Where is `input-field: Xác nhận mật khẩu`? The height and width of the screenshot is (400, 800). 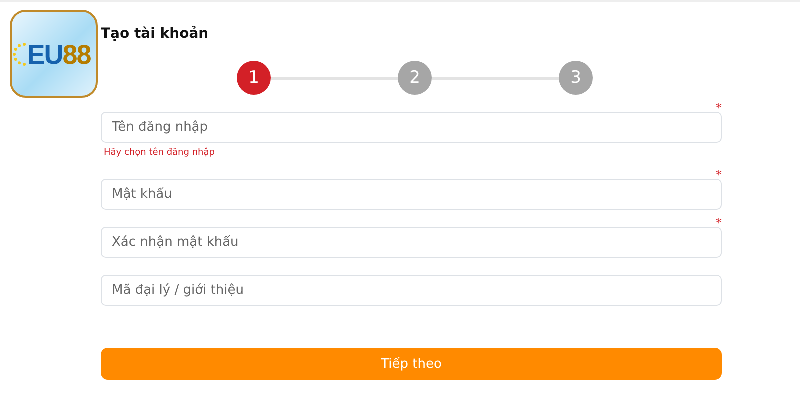
input-field: Xác nhận mật khẩu is located at coordinates (411, 242).